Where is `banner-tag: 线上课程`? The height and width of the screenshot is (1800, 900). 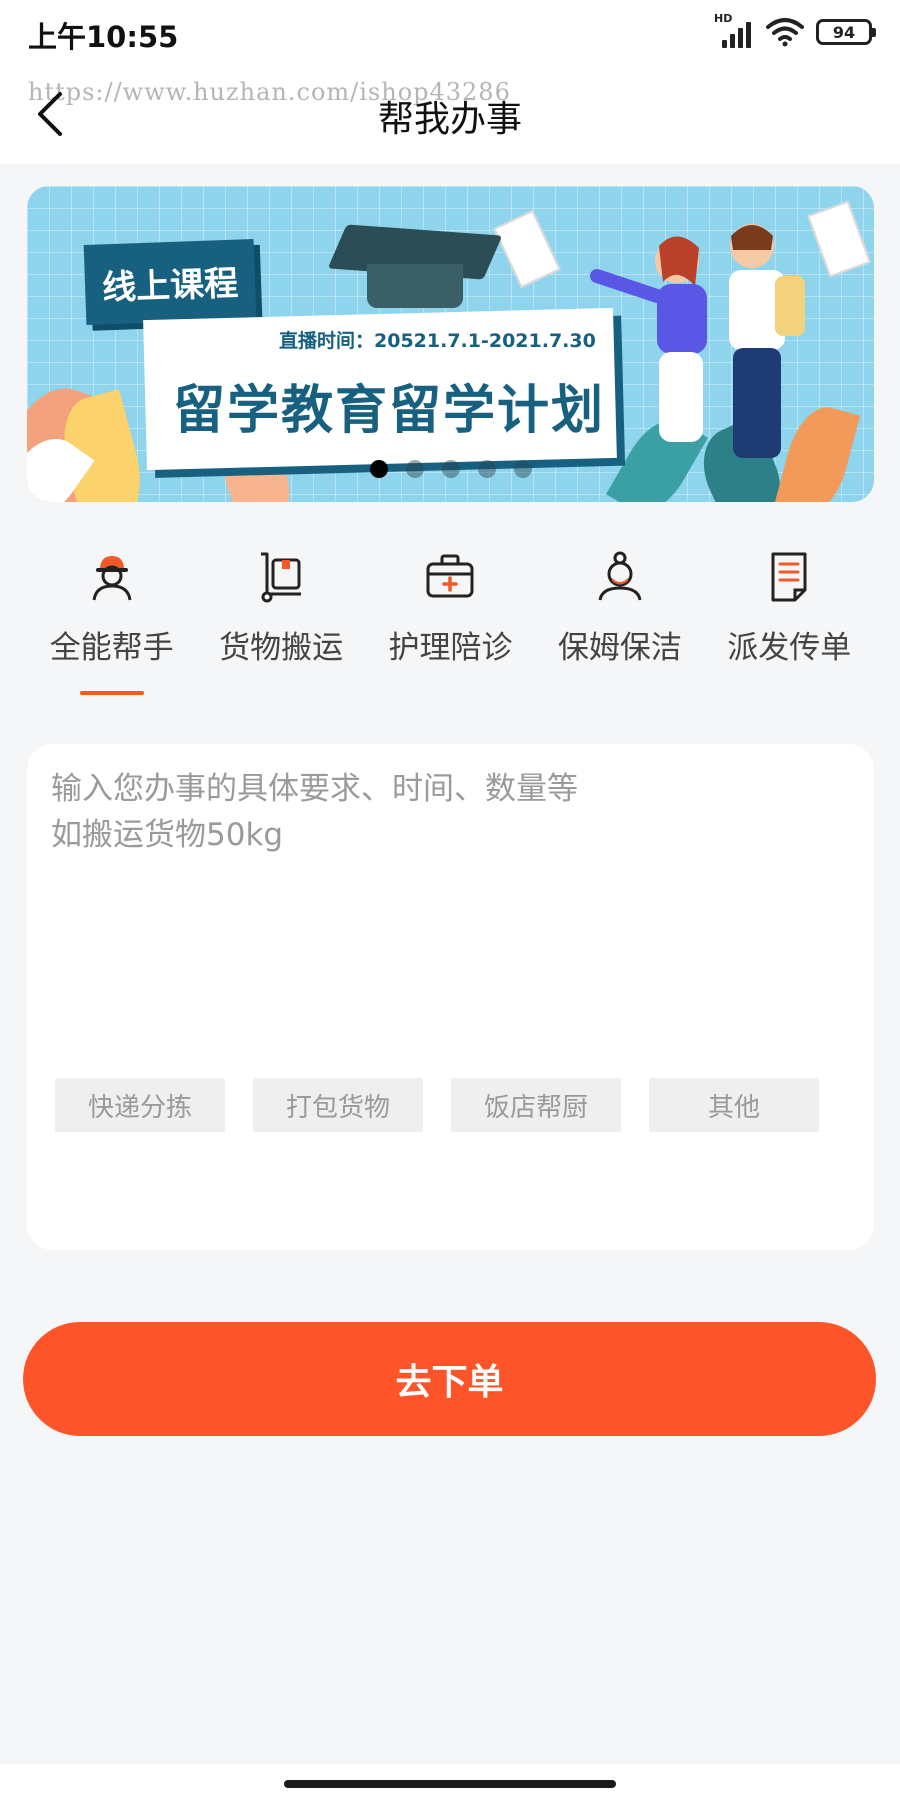 banner-tag: 线上课程 is located at coordinates (170, 282).